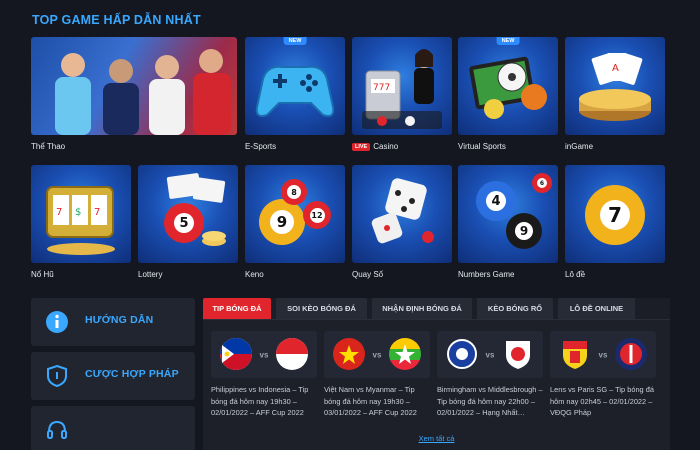  What do you see at coordinates (119, 320) in the screenshot?
I see `side-menu-label: HƯỚNG DẪN` at bounding box center [119, 320].